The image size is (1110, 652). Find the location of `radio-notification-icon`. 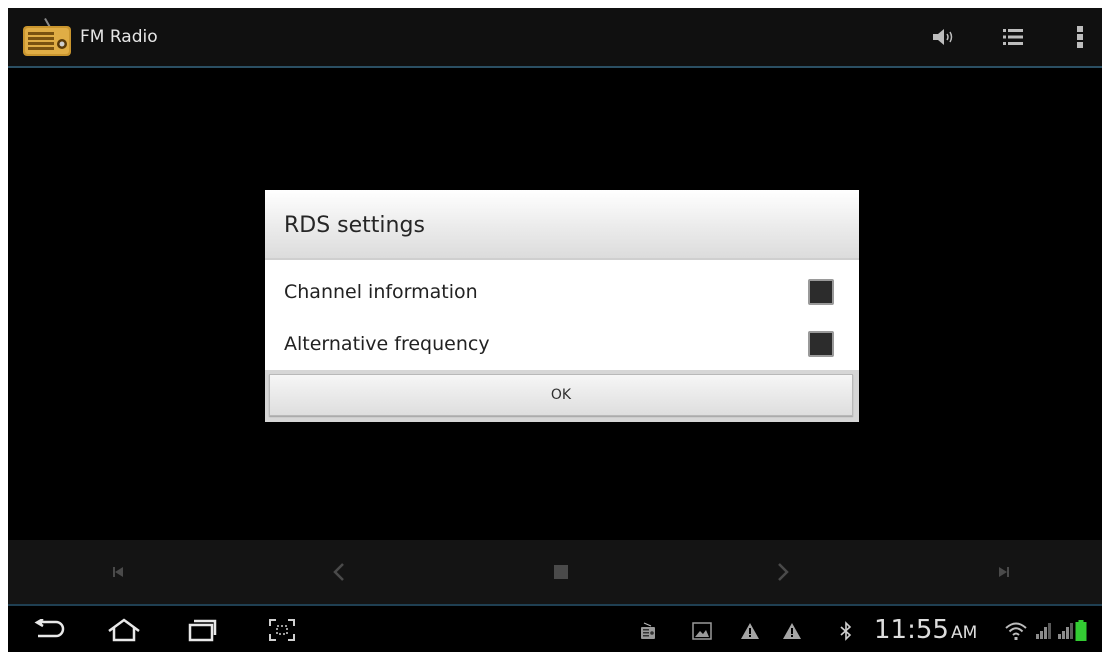

radio-notification-icon is located at coordinates (648, 631).